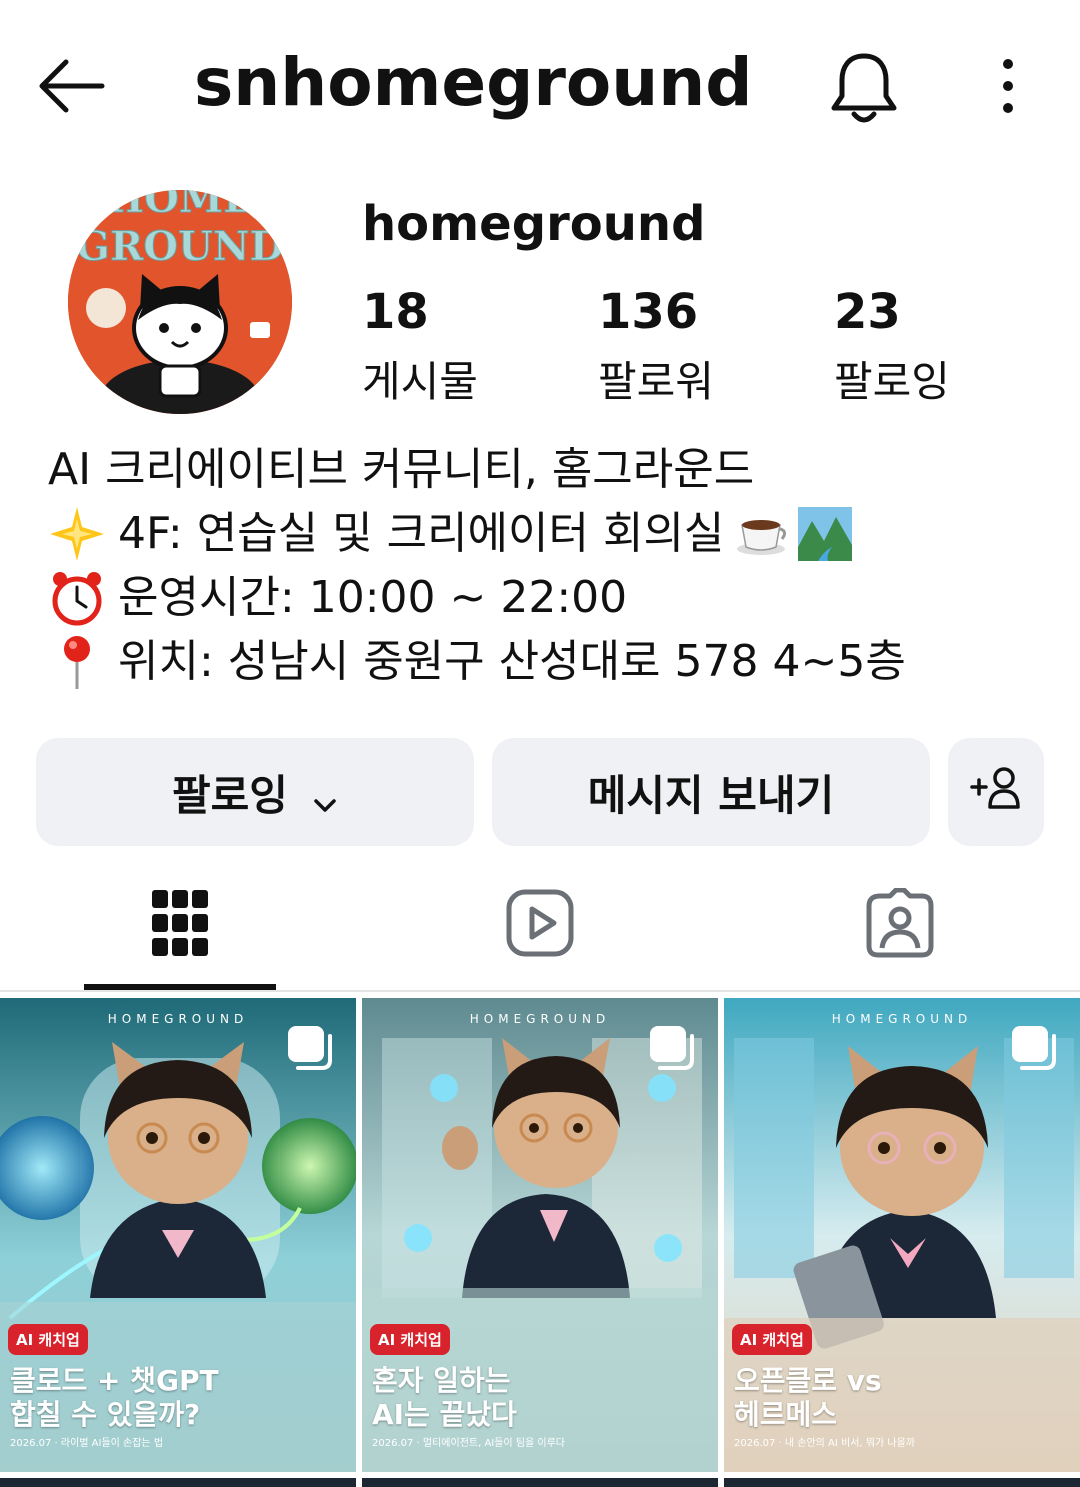 Image resolution: width=1080 pixels, height=1487 pixels. What do you see at coordinates (72, 86) in the screenshot?
I see `back-arrow-icon` at bounding box center [72, 86].